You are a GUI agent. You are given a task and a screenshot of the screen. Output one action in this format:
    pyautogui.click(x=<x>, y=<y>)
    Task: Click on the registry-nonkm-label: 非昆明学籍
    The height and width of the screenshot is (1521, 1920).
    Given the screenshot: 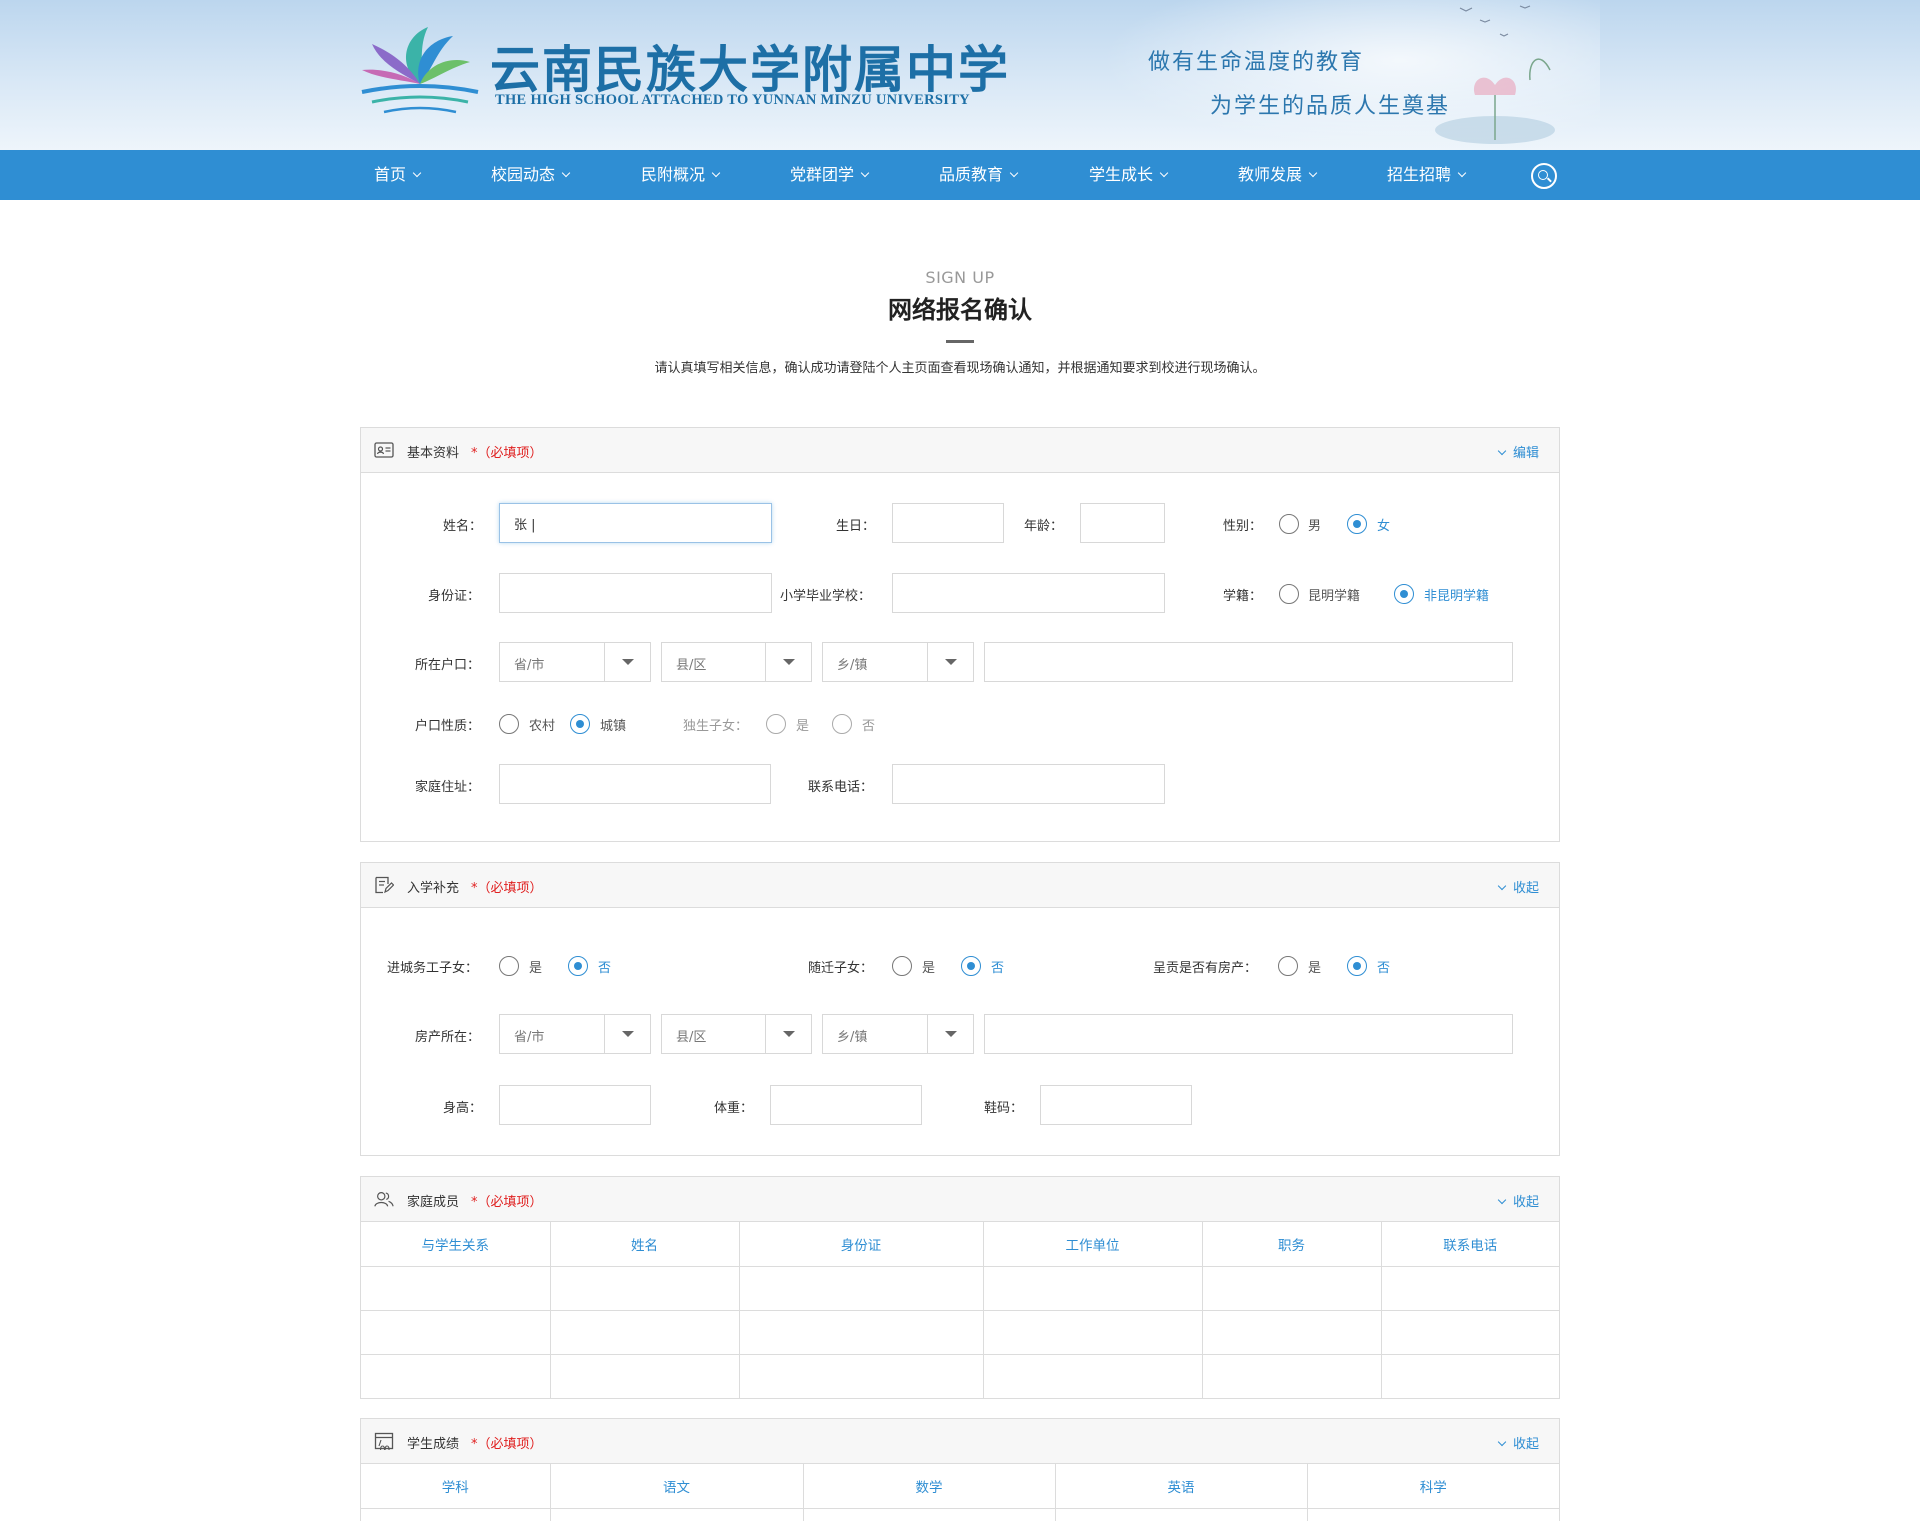 What is the action you would take?
    pyautogui.click(x=1457, y=596)
    